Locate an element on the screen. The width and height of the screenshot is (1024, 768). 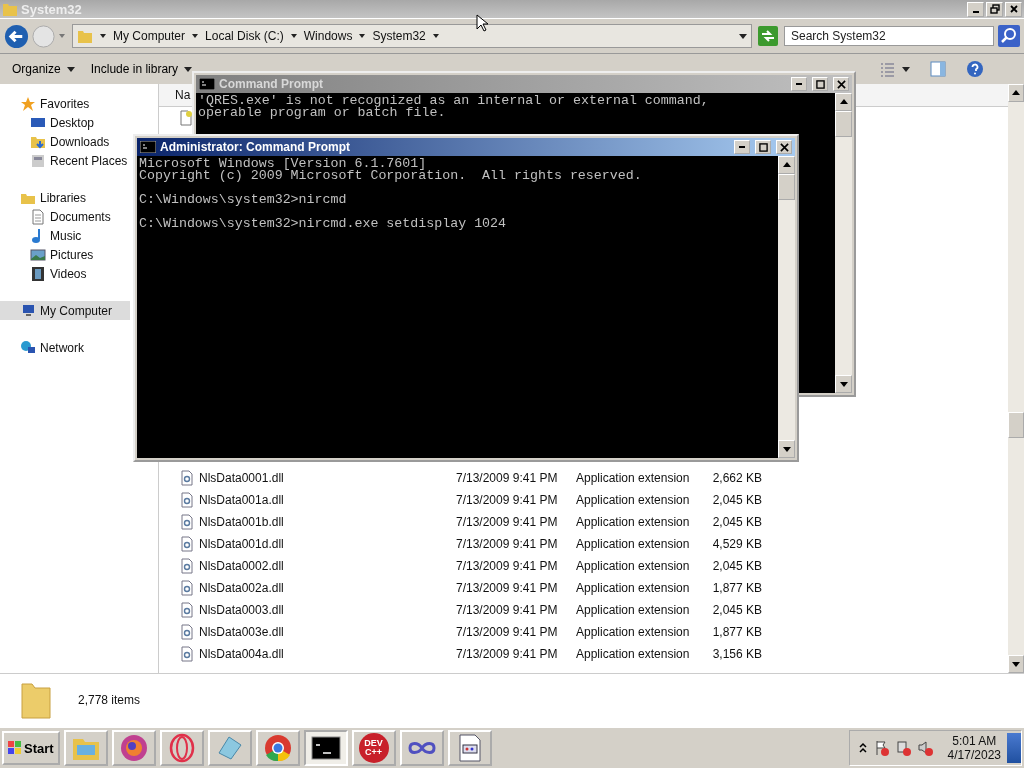
nav-item: Favorites is located at coordinates (65, 103).